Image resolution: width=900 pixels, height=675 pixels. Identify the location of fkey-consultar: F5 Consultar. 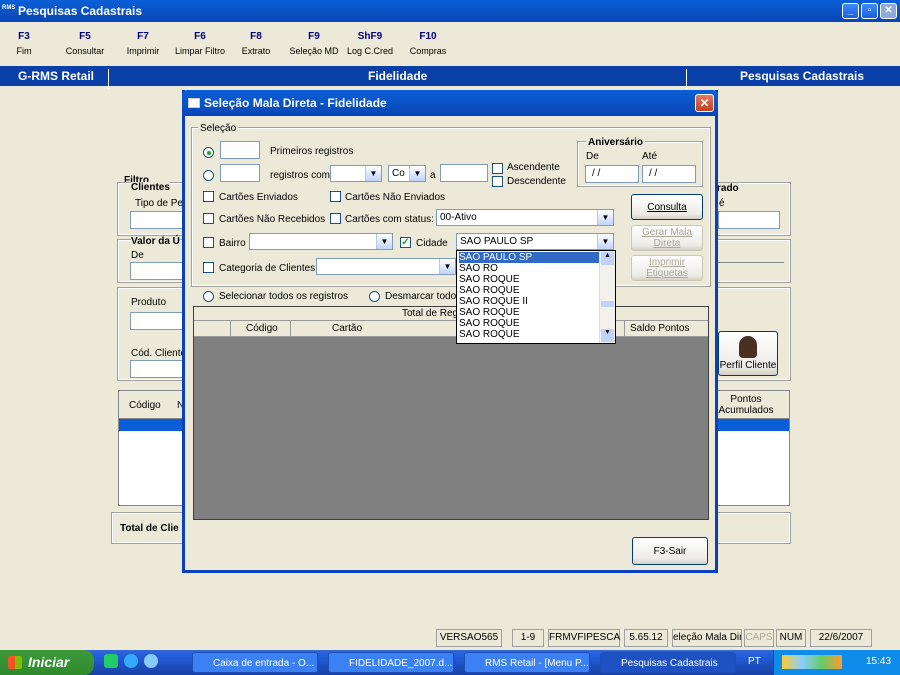
(85, 43).